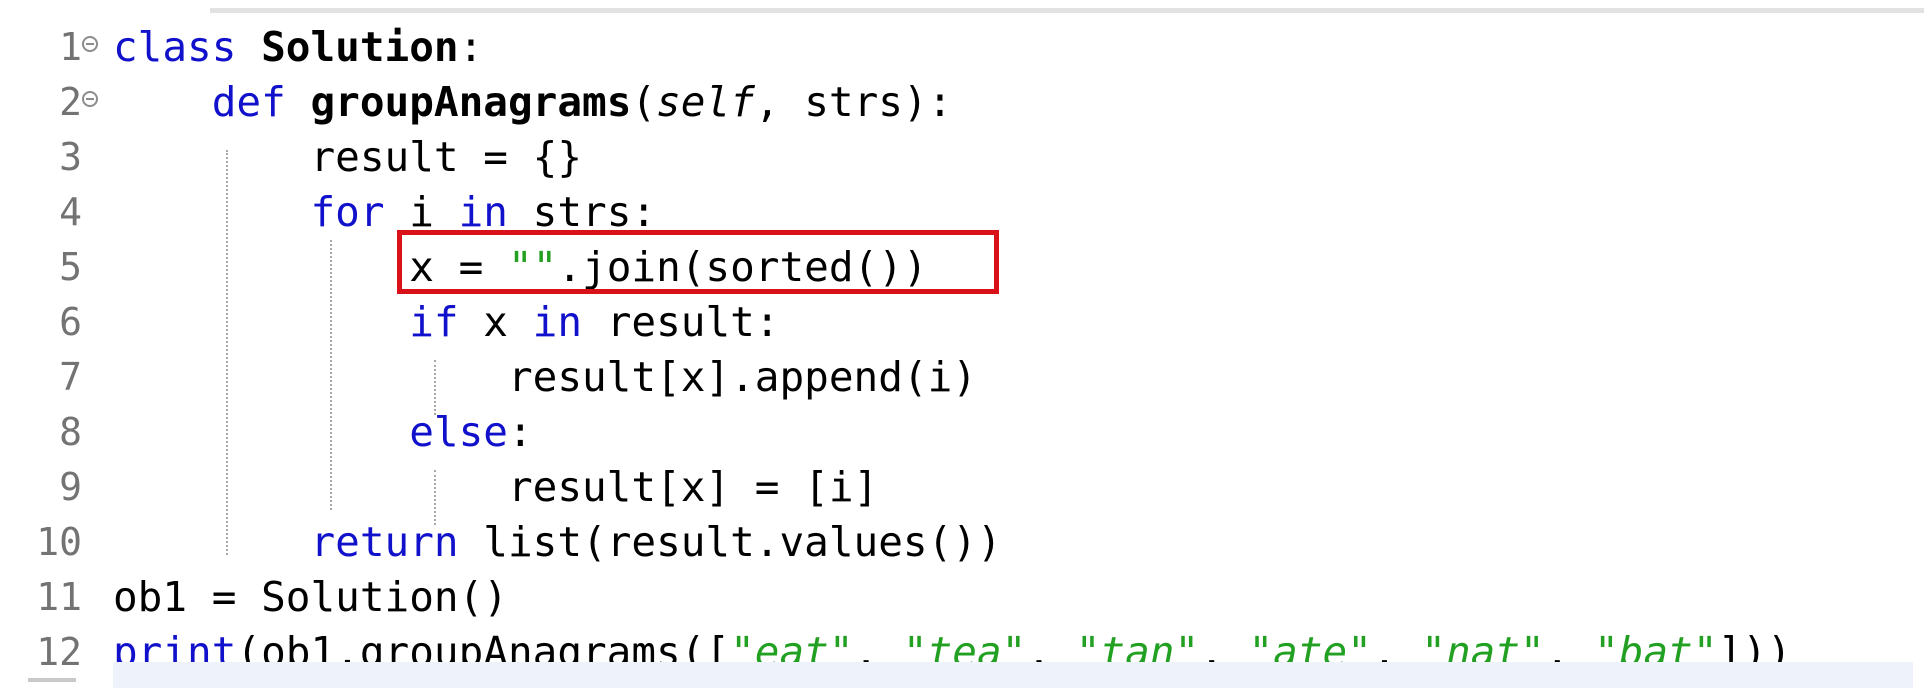  I want to click on code-text: ob1 = Solution(), so click(310, 597).